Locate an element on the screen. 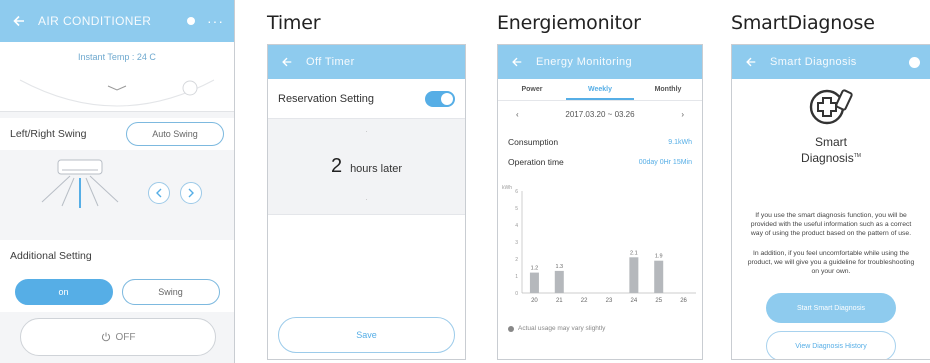 The width and height of the screenshot is (930, 363). swing-illustration is located at coordinates (117, 190).